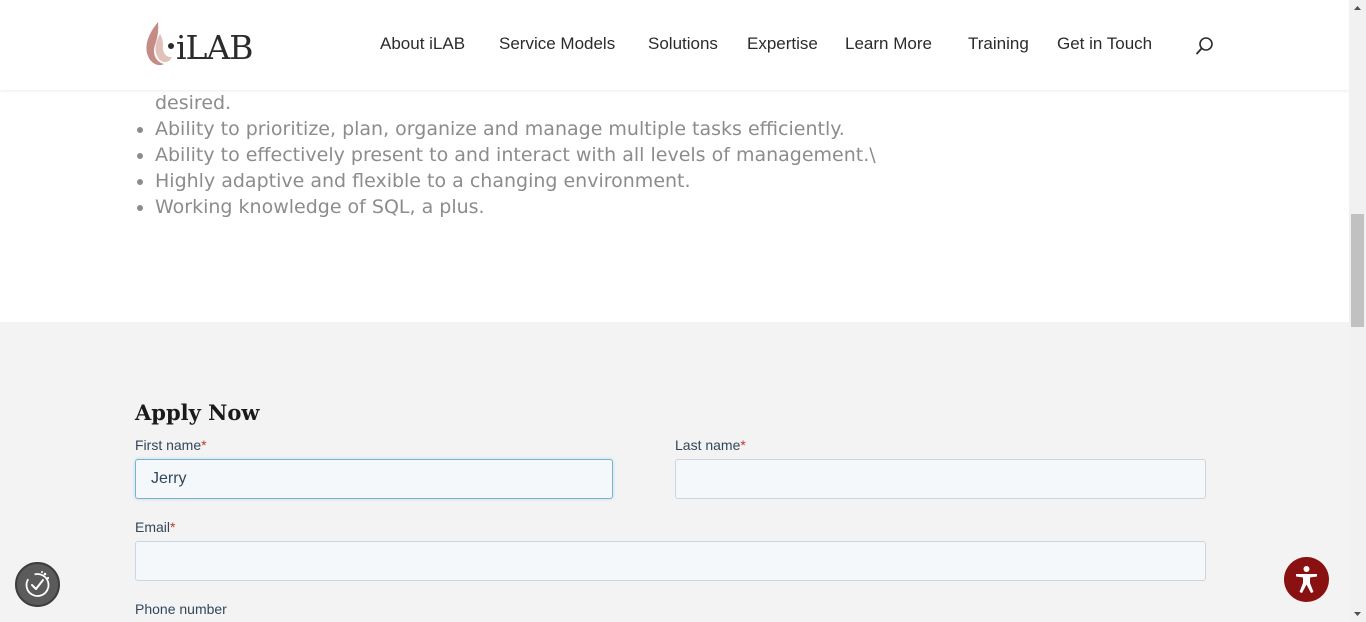 The image size is (1366, 622). Describe the element at coordinates (374, 479) in the screenshot. I see `first-name-field` at that location.